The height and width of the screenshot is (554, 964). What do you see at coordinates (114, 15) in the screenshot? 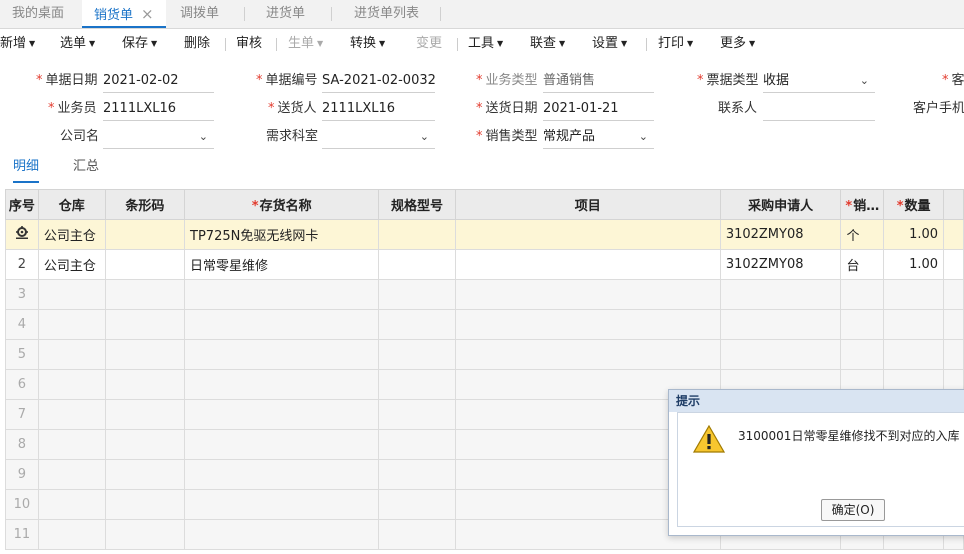
I see `tab-sales-order-label: 销货单` at bounding box center [114, 15].